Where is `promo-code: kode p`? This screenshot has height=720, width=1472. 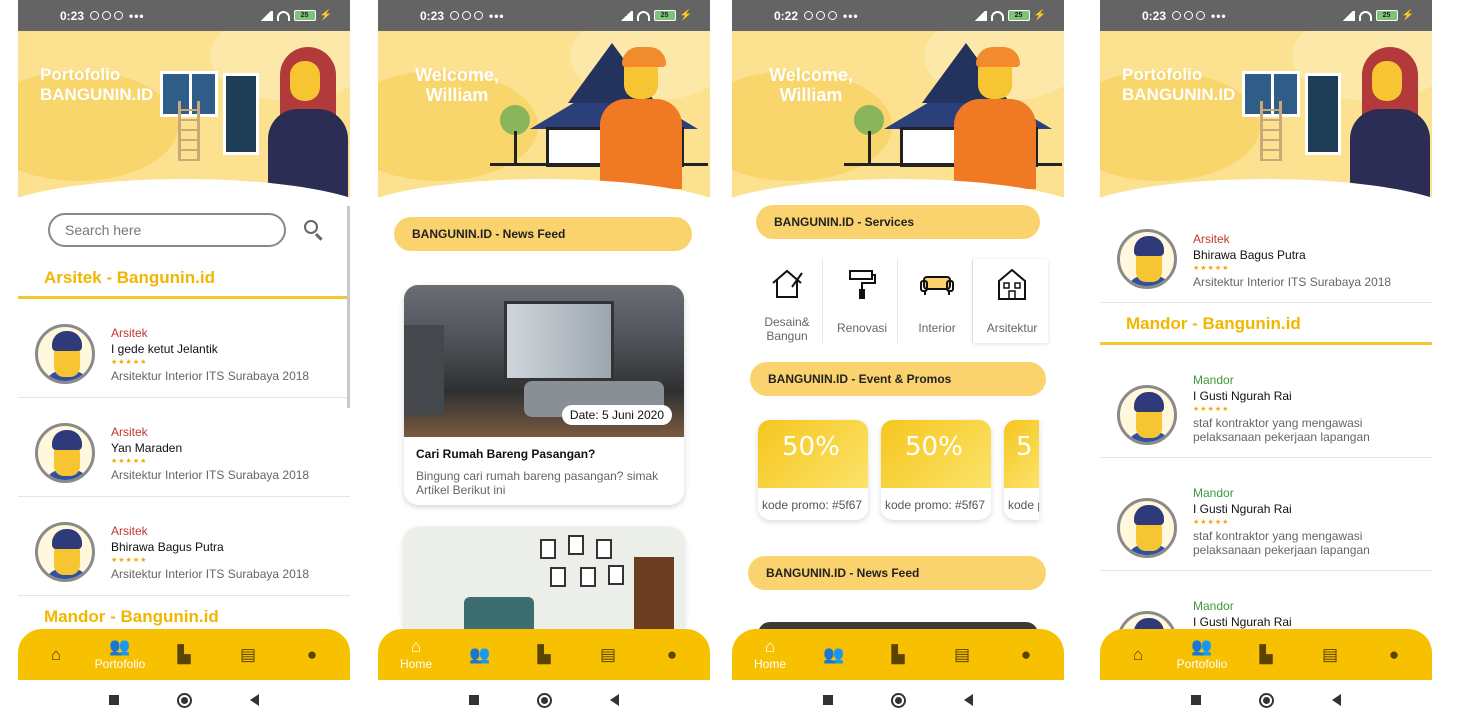
promo-code: kode p is located at coordinates (1023, 505).